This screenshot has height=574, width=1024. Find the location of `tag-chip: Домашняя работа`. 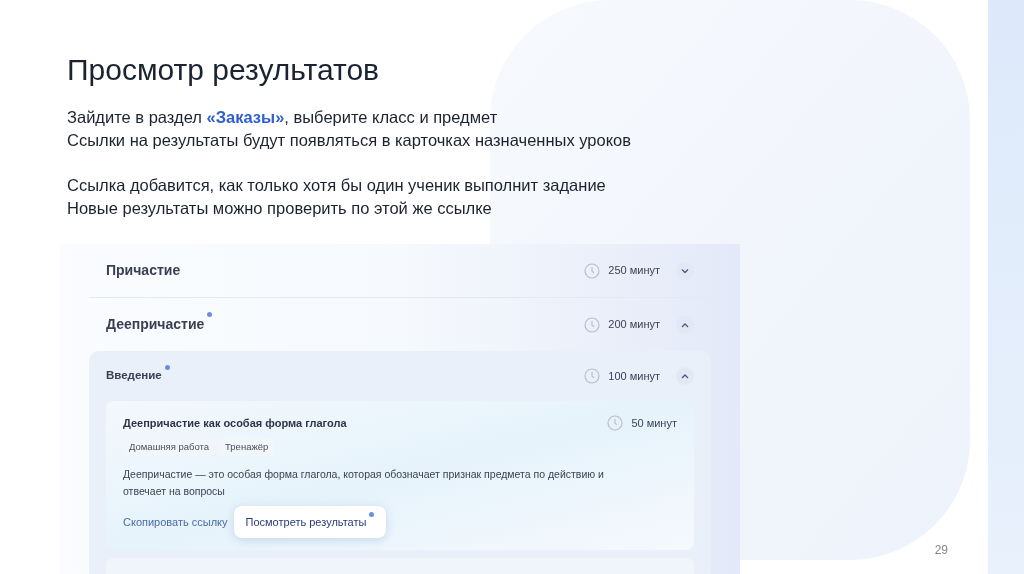

tag-chip: Домашняя работа is located at coordinates (169, 446).